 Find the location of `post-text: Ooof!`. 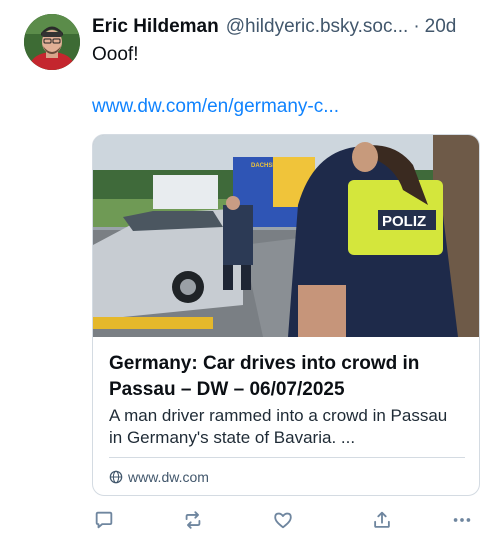

post-text: Ooof! is located at coordinates (115, 54).